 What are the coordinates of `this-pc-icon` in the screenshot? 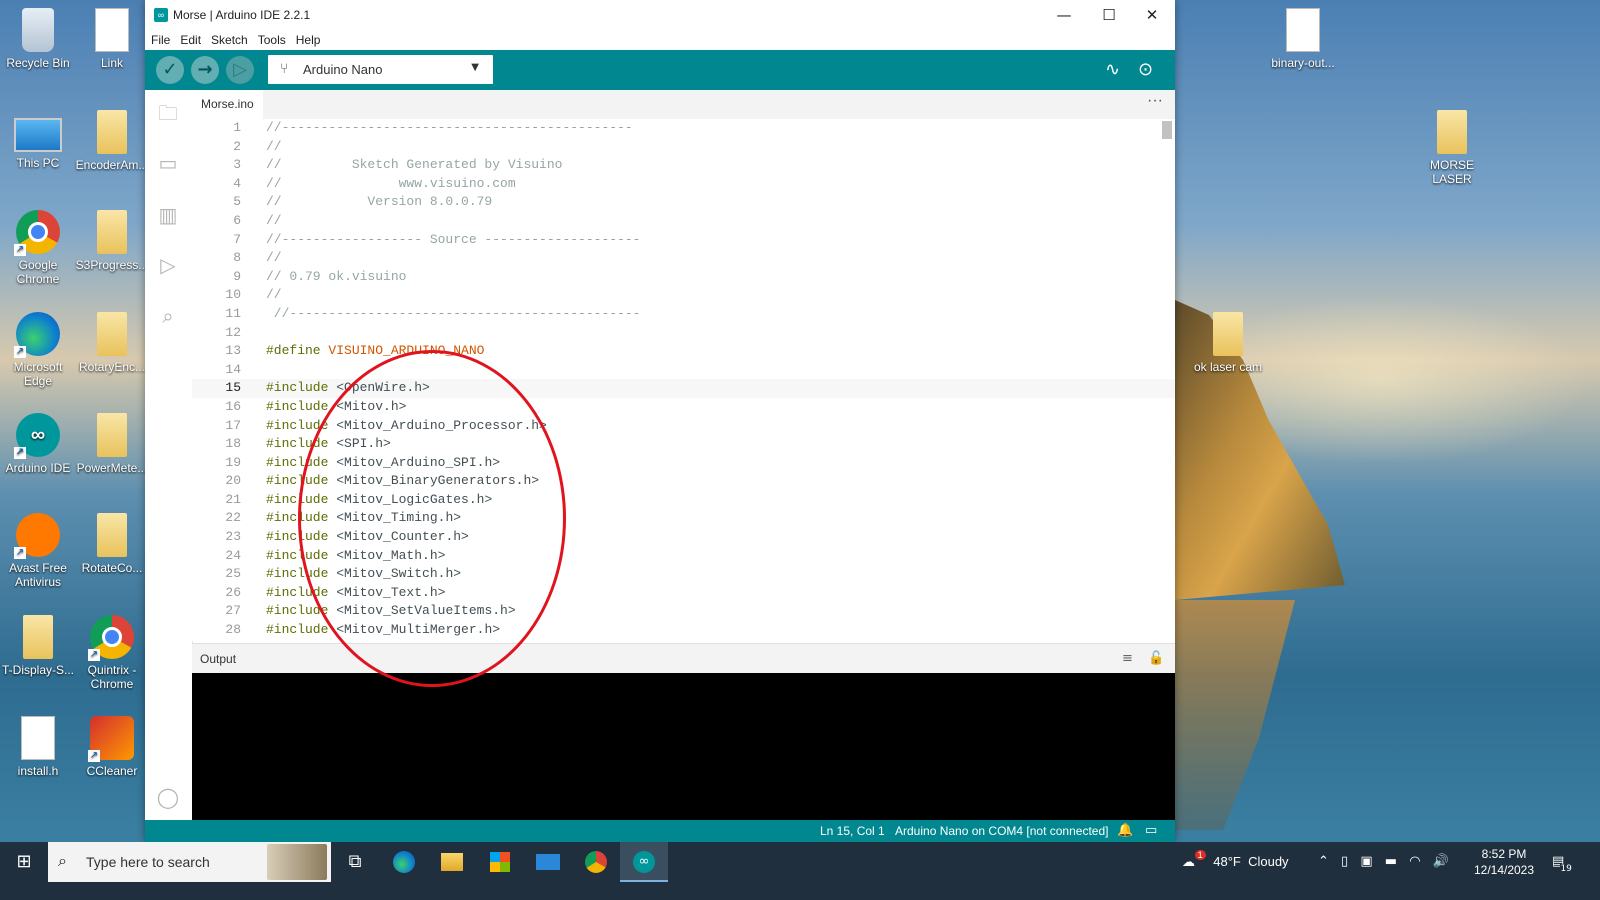 It's located at (38, 135).